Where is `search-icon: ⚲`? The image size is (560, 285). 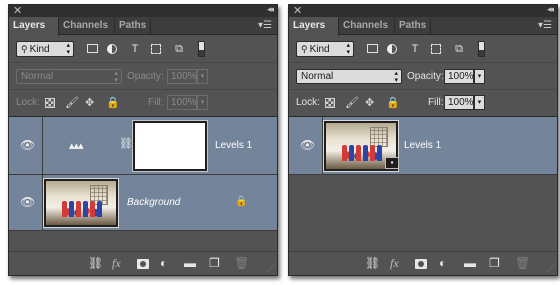
search-icon: ⚲ is located at coordinates (304, 49).